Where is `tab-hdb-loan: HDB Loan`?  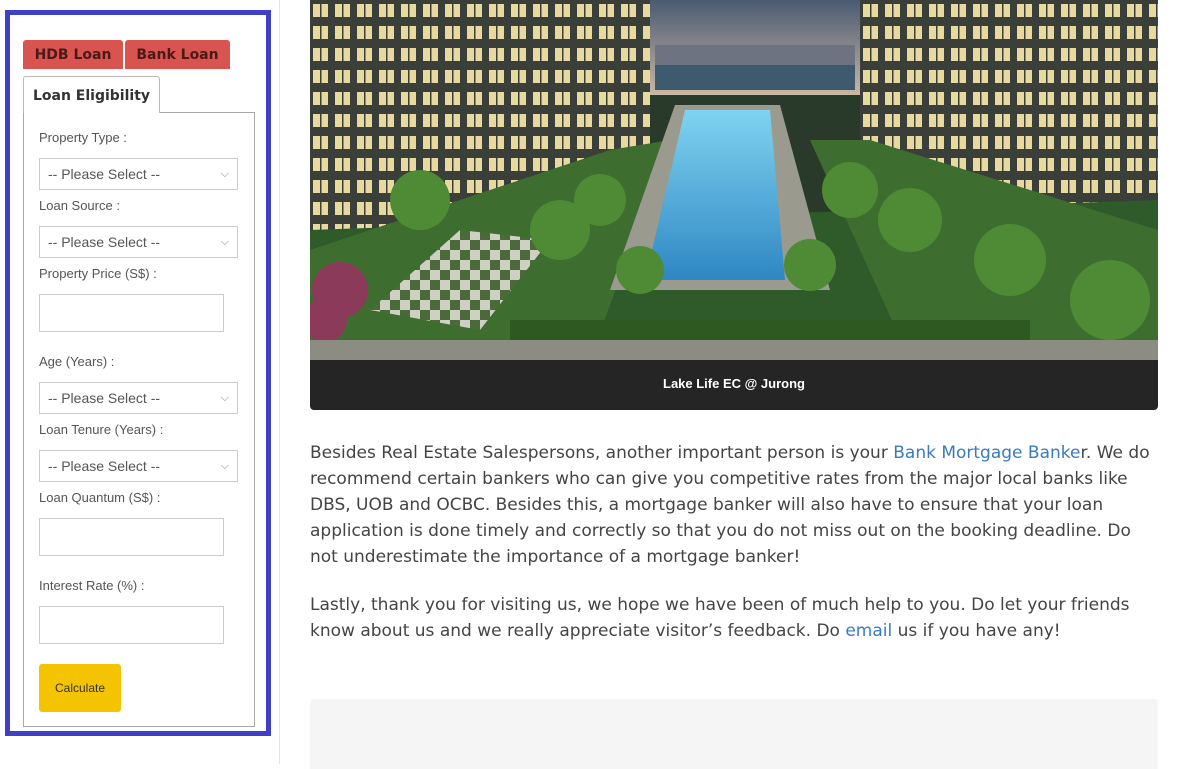
tab-hdb-loan: HDB Loan is located at coordinates (73, 54).